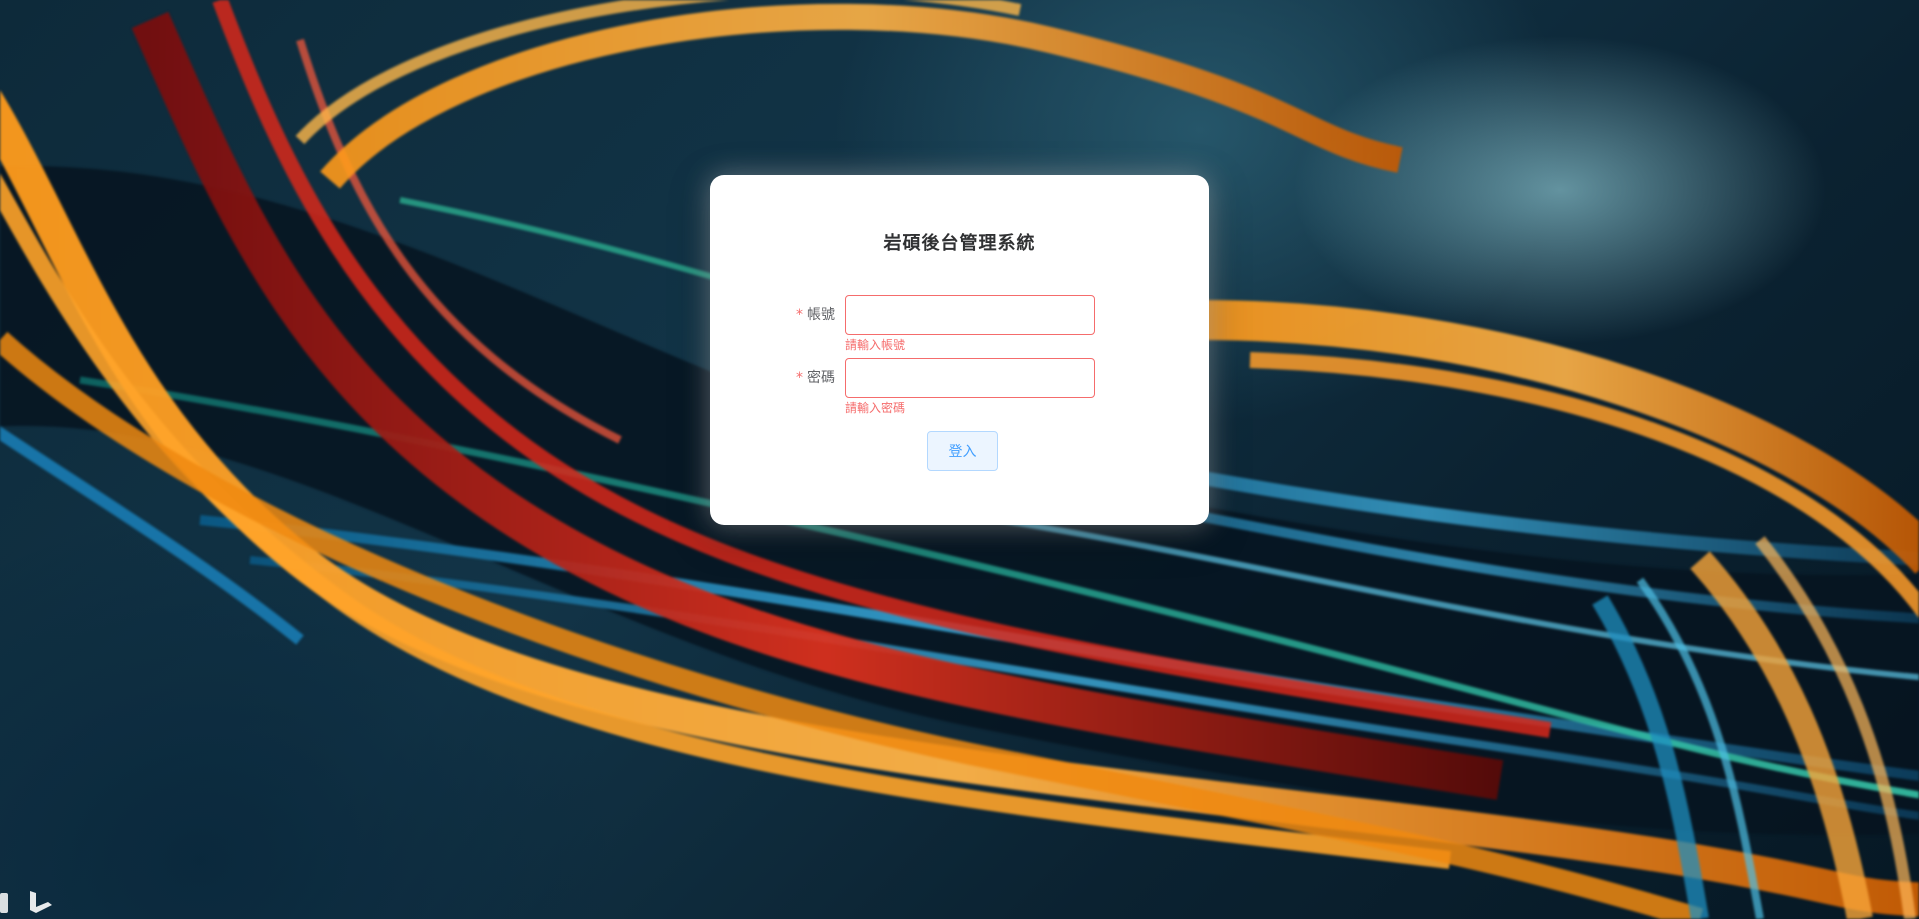 The width and height of the screenshot is (1919, 919). Describe the element at coordinates (772, 315) in the screenshot. I see `account-label: * 帳號` at that location.